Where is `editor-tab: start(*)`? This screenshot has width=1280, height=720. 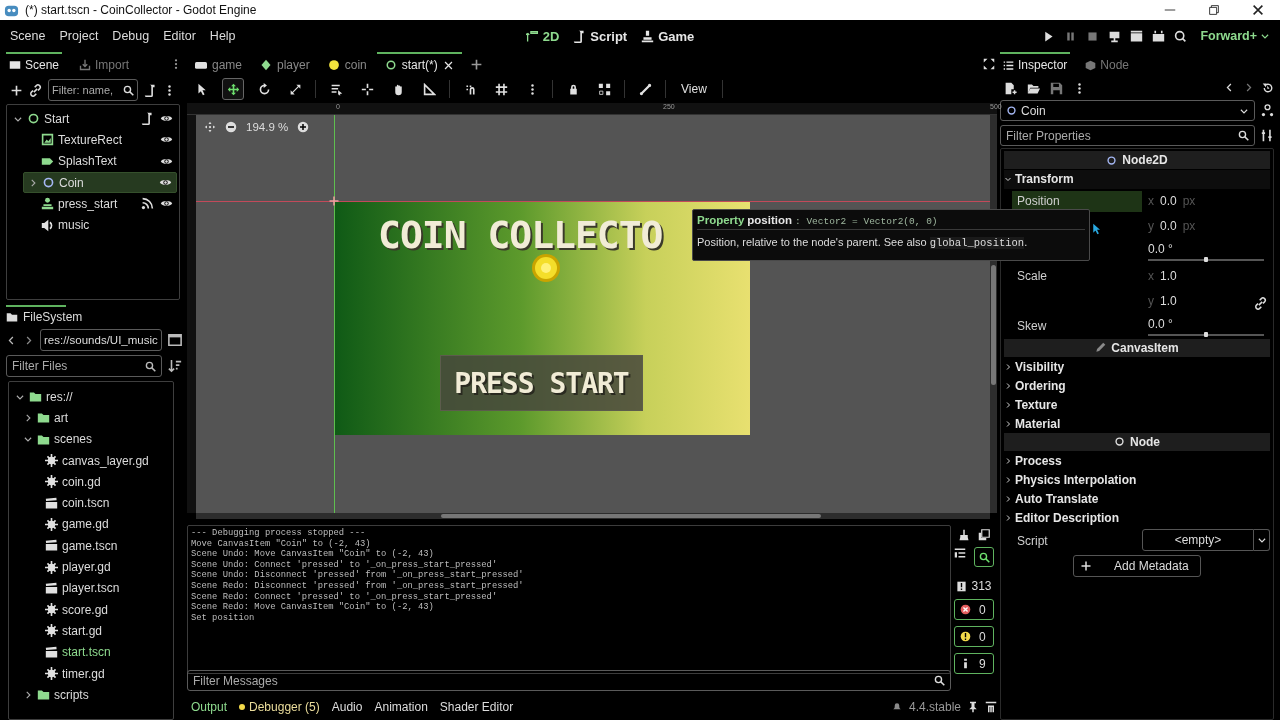
editor-tab: start(*) is located at coordinates (419, 64).